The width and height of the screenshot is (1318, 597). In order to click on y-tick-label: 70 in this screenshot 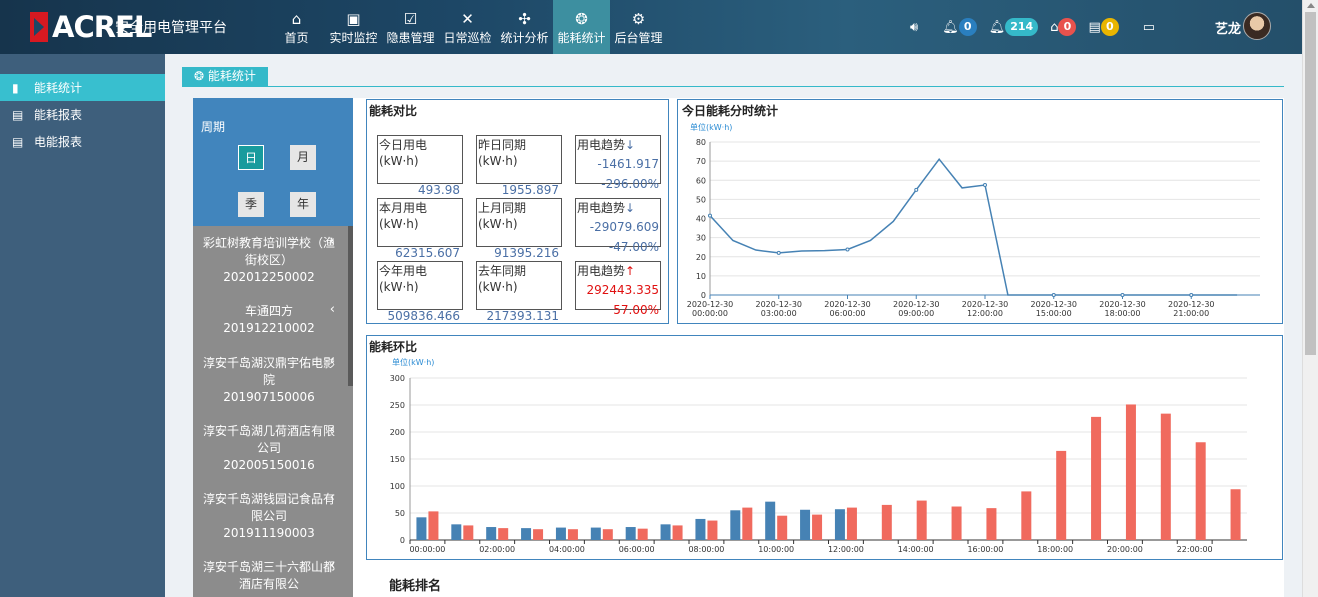, I will do `click(701, 161)`.